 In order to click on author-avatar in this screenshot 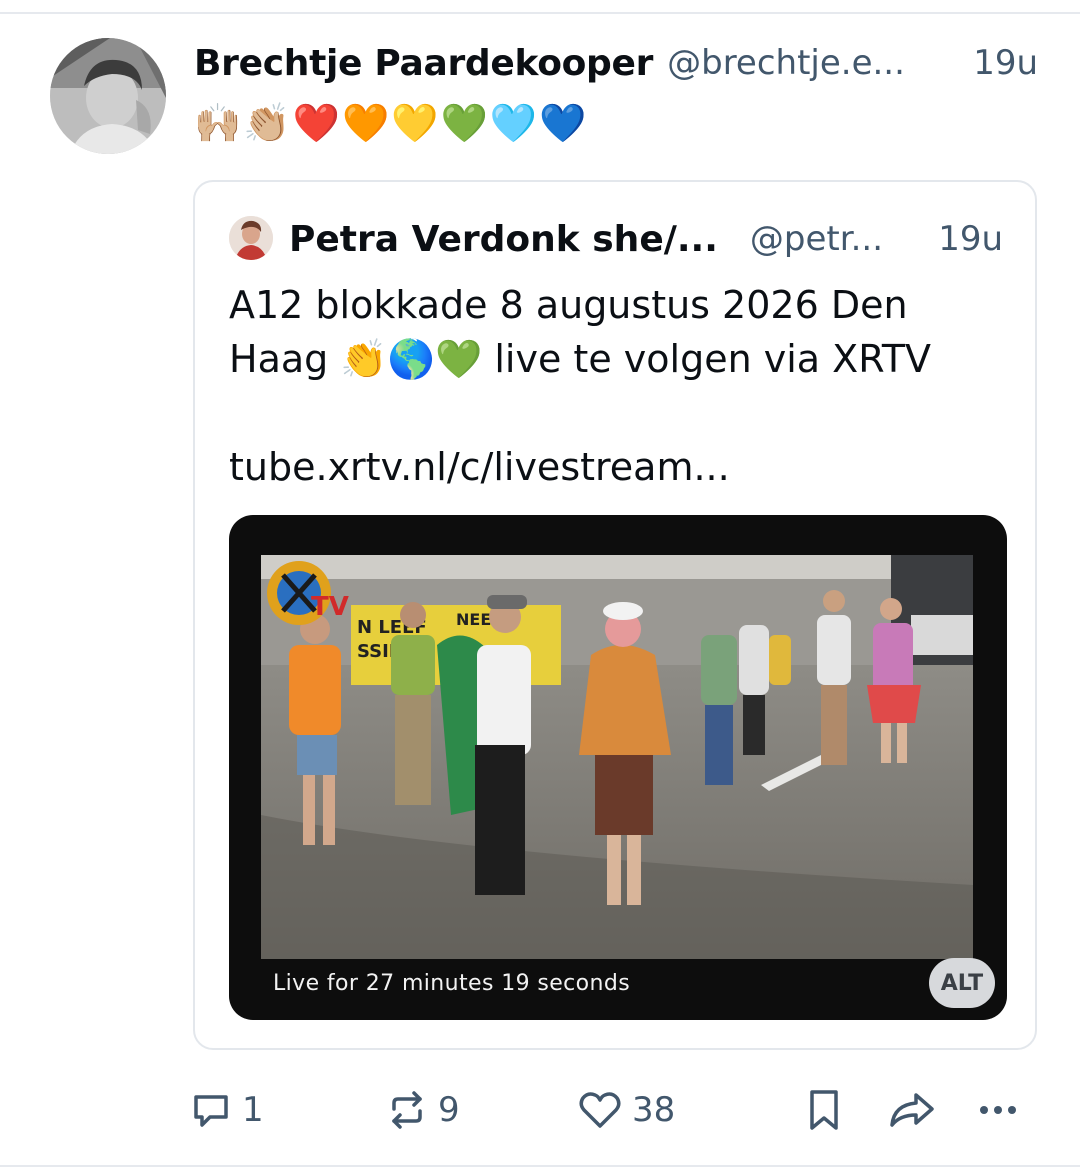, I will do `click(108, 96)`.